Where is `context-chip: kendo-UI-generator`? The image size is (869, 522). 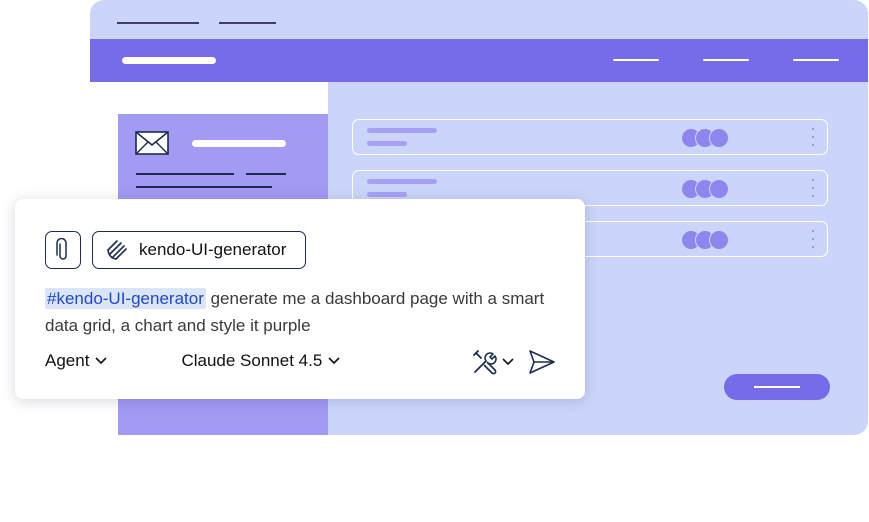
context-chip: kendo-UI-generator is located at coordinates (199, 250).